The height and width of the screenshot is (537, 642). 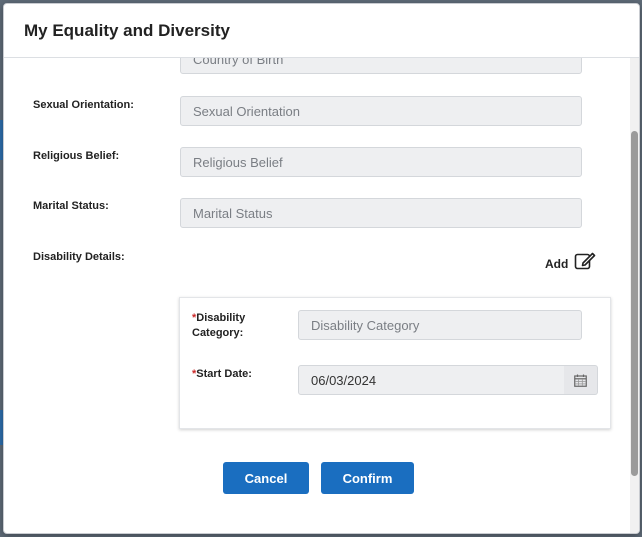 What do you see at coordinates (221, 318) in the screenshot?
I see `disability-category-label-line1: Disability` at bounding box center [221, 318].